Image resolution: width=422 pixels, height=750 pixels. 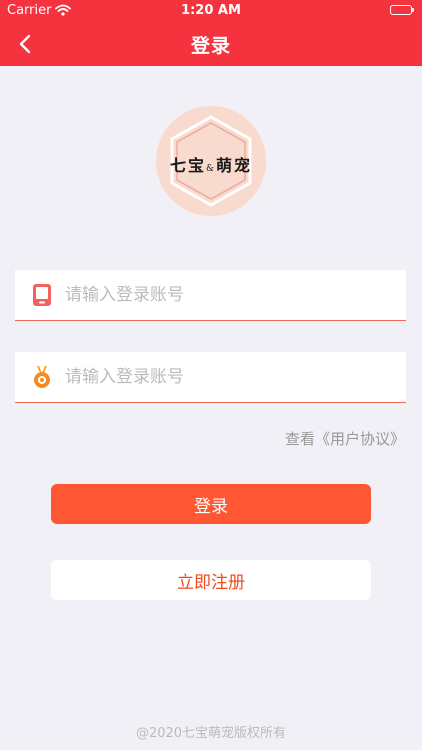 I want to click on nav-bar: 登录, so click(x=211, y=44).